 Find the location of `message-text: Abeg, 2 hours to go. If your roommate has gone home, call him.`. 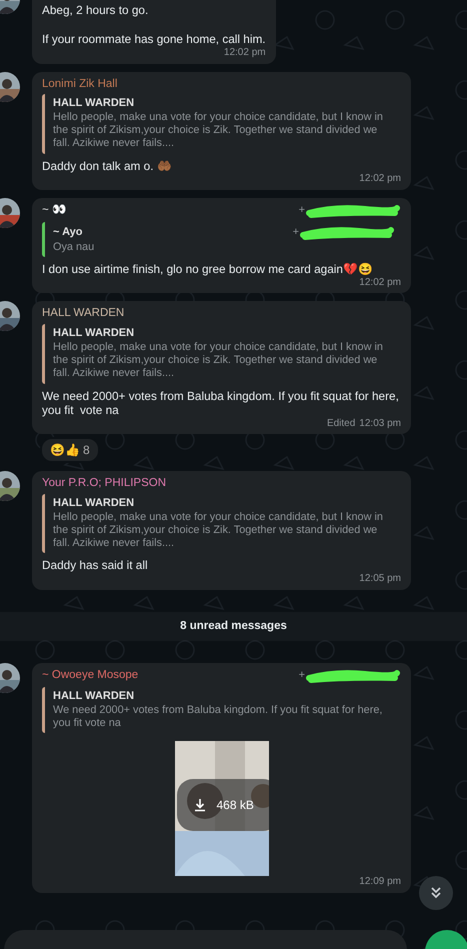

message-text: Abeg, 2 hours to go. If your roommate has gone home, call him. is located at coordinates (154, 25).